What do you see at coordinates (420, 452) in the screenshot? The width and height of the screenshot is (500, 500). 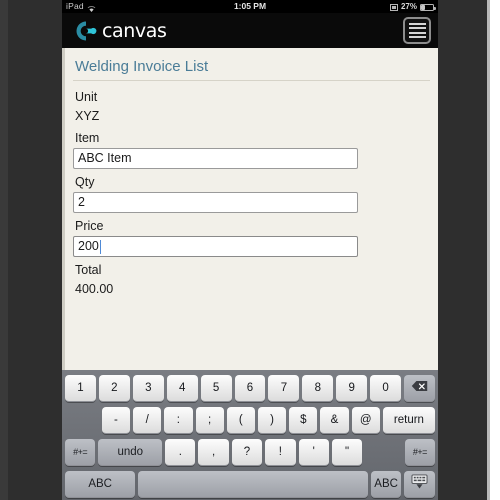 I see `key-symbols-right: #+=` at bounding box center [420, 452].